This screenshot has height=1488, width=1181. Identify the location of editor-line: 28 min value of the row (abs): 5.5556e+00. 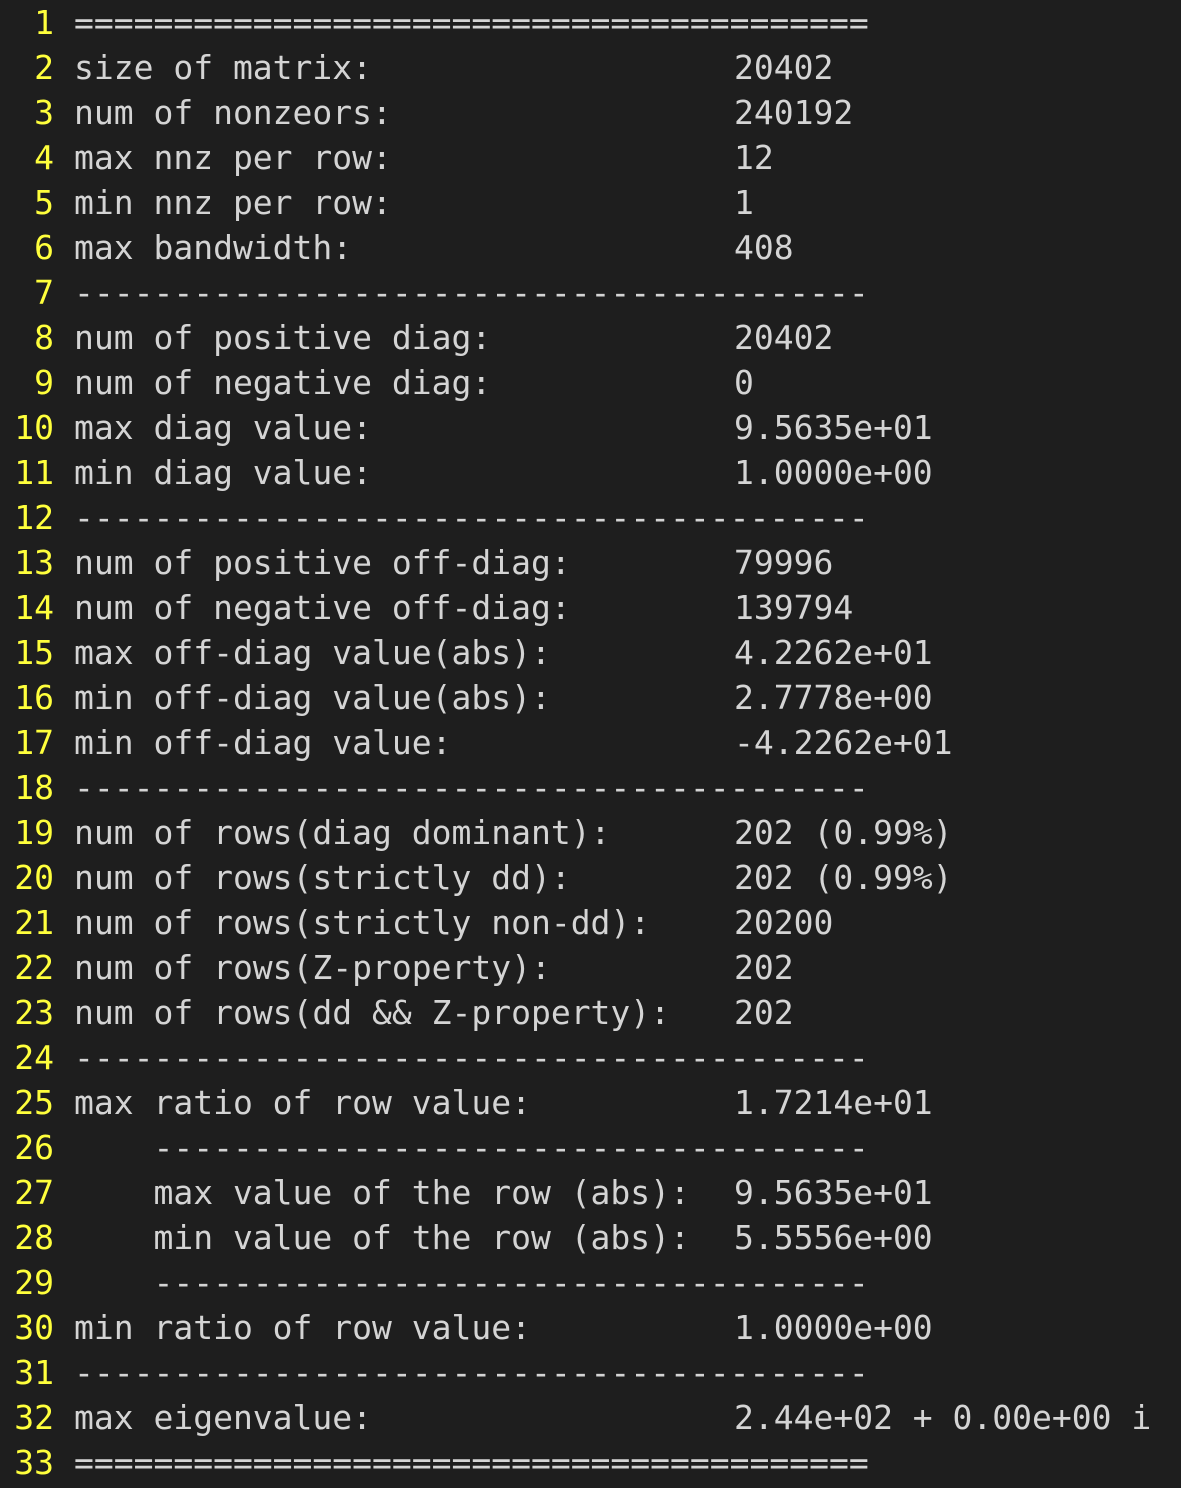
(590, 1237).